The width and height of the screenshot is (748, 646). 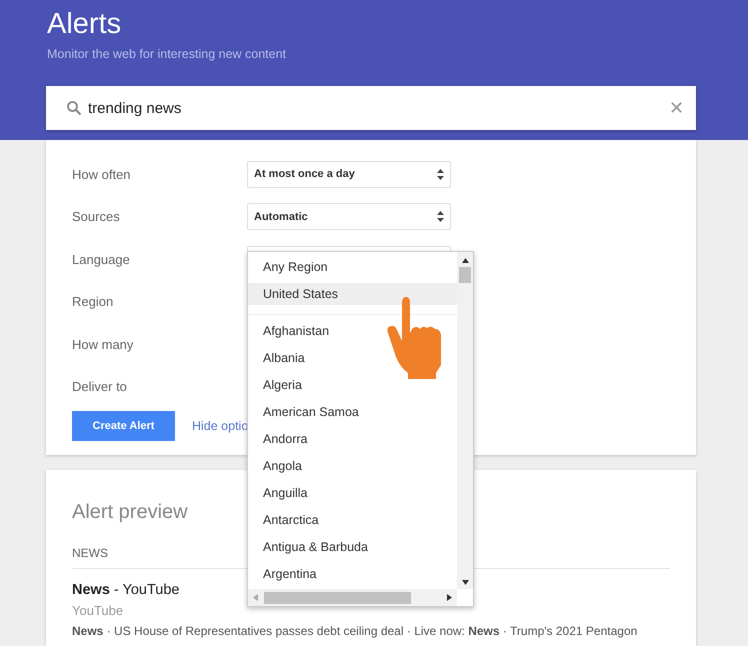 I want to click on region-option: Anguilla, so click(x=352, y=493).